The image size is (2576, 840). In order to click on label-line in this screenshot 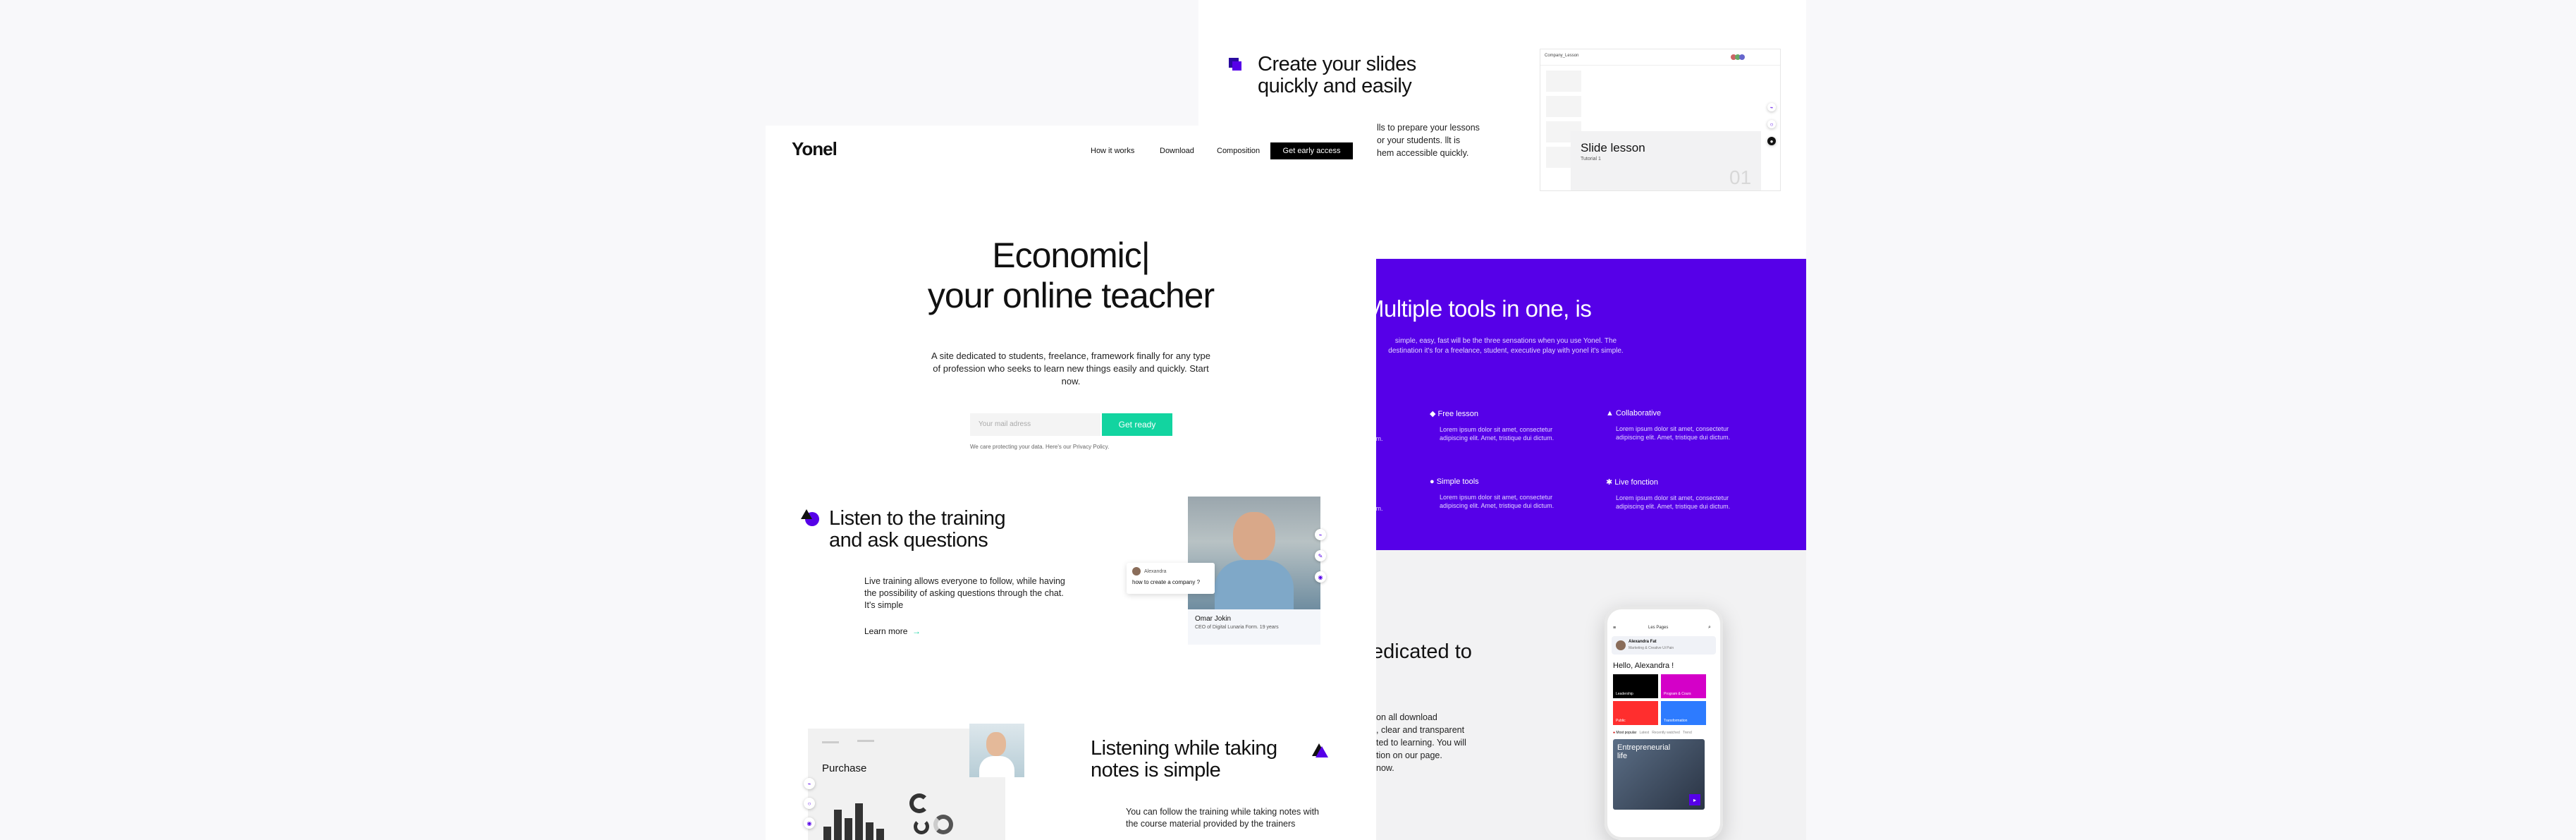, I will do `click(830, 742)`.